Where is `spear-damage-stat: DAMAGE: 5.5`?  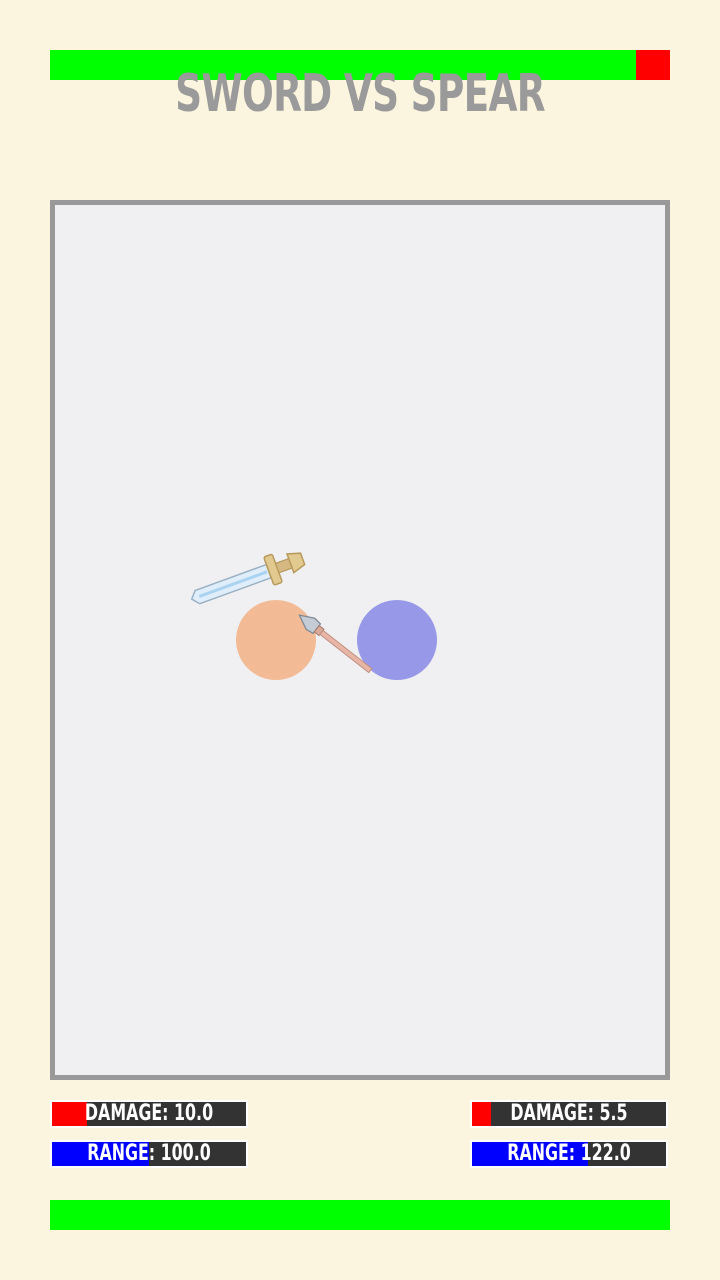 spear-damage-stat: DAMAGE: 5.5 is located at coordinates (569, 1114).